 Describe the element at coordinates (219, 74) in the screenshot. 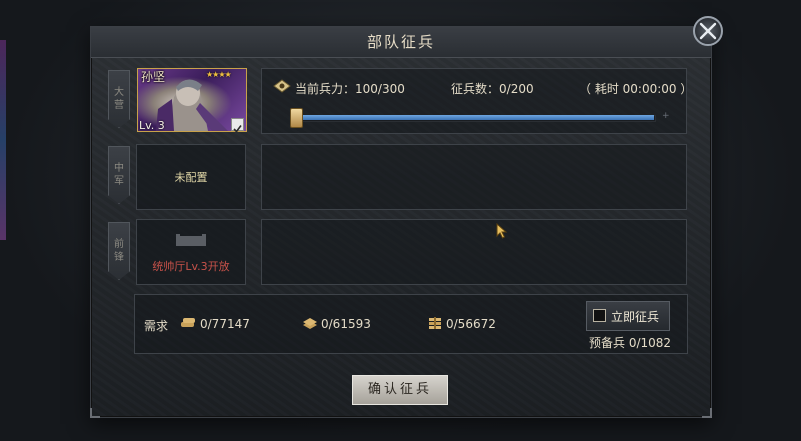

I see `hero-stars: ★★★★` at that location.